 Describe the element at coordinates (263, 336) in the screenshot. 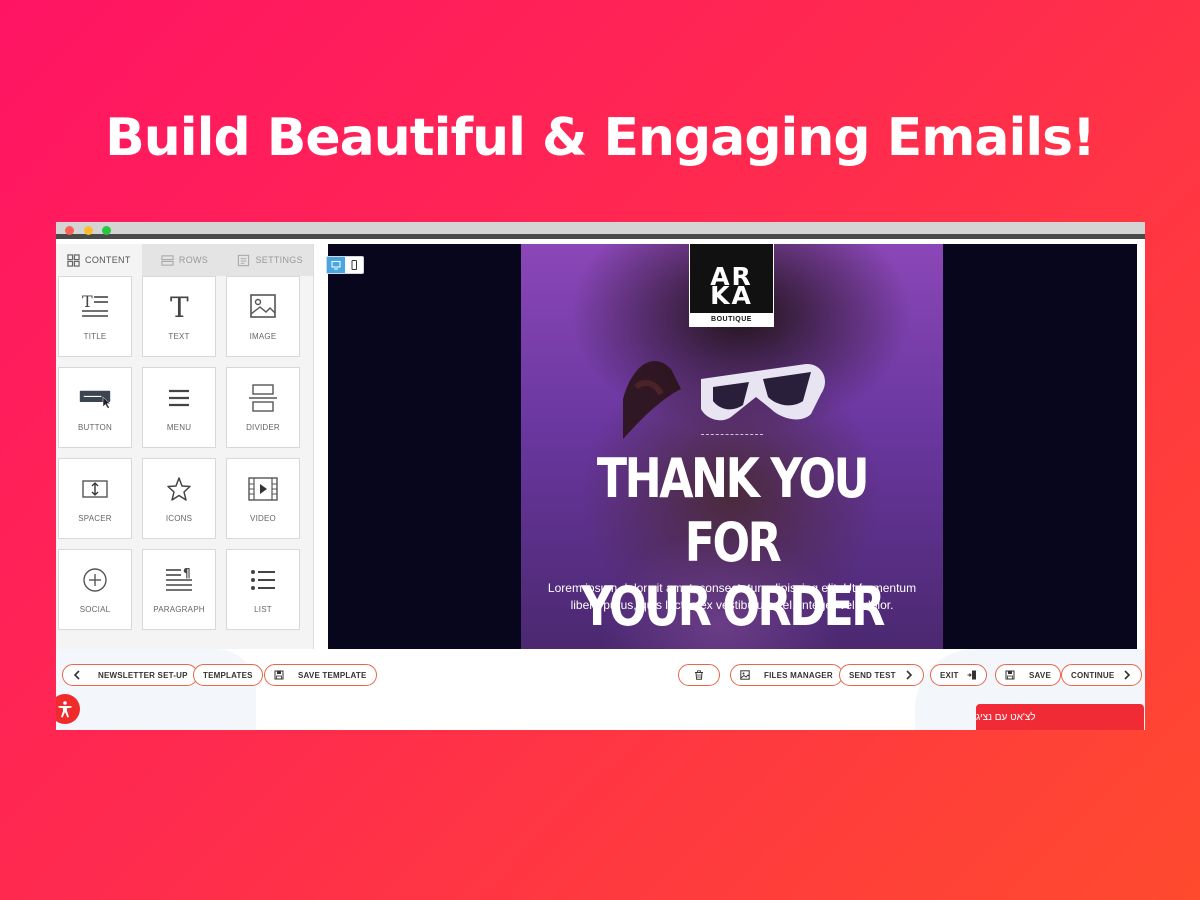

I see `block-label: IMAGE` at that location.